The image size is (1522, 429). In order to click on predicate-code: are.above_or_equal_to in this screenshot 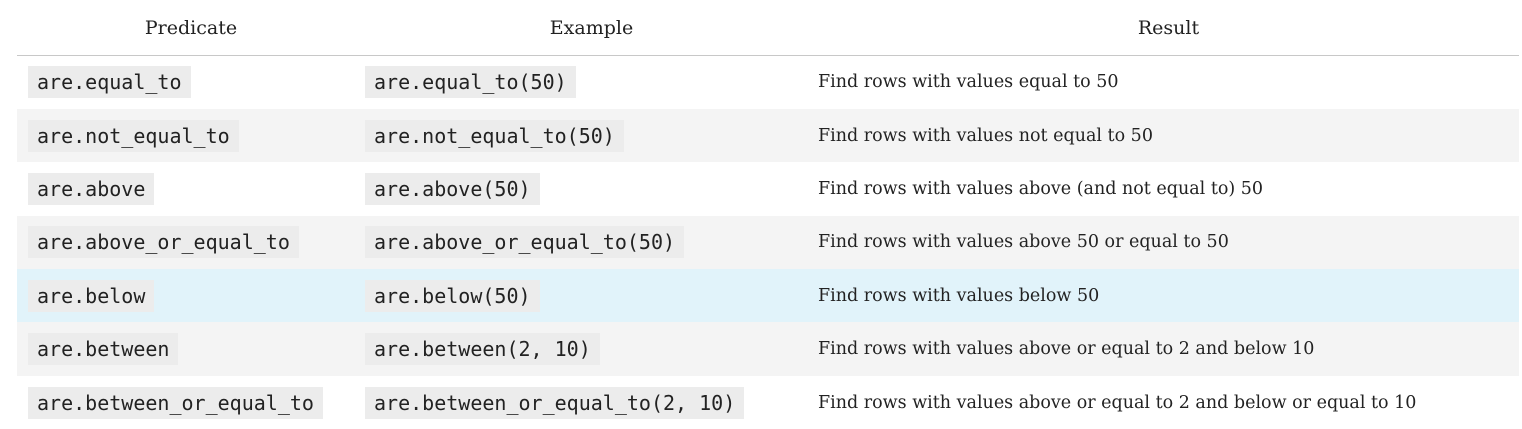, I will do `click(163, 242)`.